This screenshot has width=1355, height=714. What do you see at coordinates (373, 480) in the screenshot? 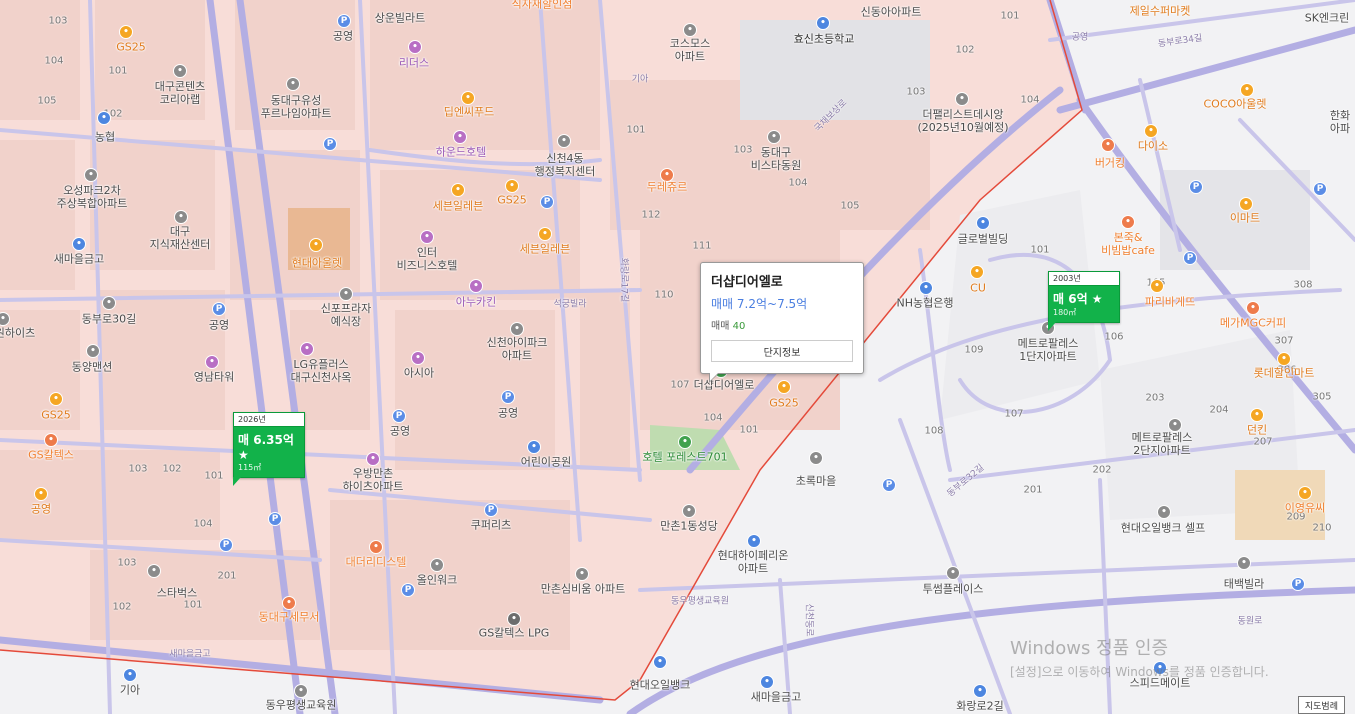
I see `map-label: 우방만촌 하이츠아파트` at bounding box center [373, 480].